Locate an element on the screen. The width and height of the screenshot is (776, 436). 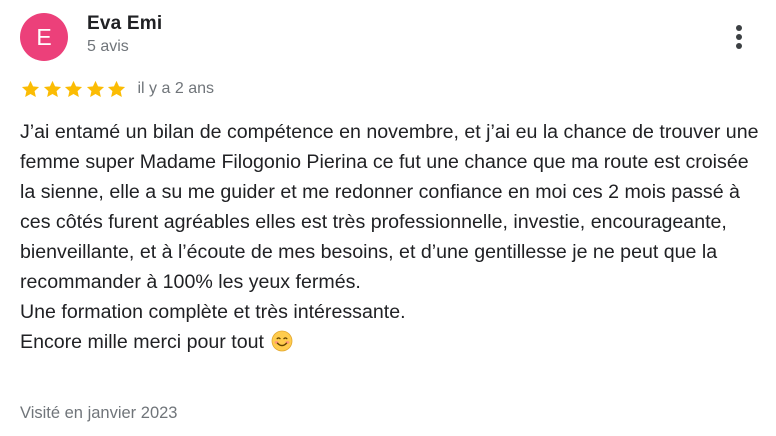
avatar-initial: E is located at coordinates (44, 37).